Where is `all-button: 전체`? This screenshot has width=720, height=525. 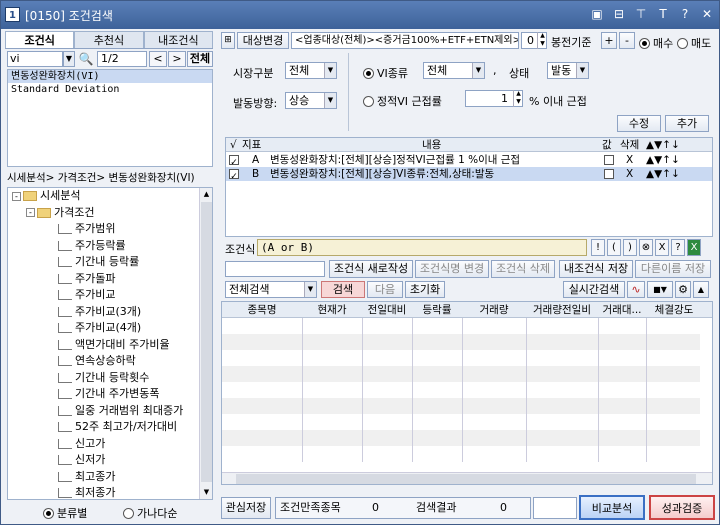
all-button: 전체 is located at coordinates (200, 59).